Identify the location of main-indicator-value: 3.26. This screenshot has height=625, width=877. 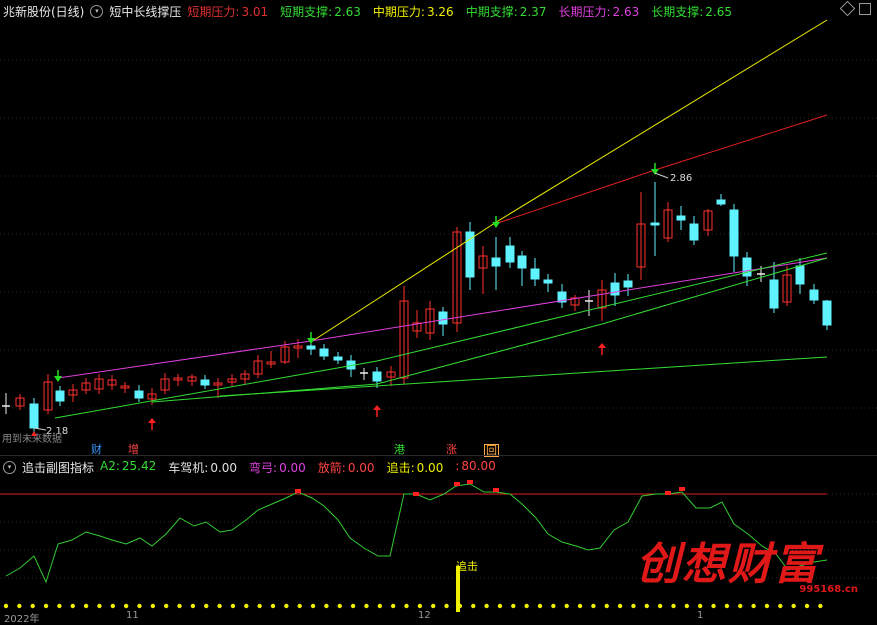
(440, 11).